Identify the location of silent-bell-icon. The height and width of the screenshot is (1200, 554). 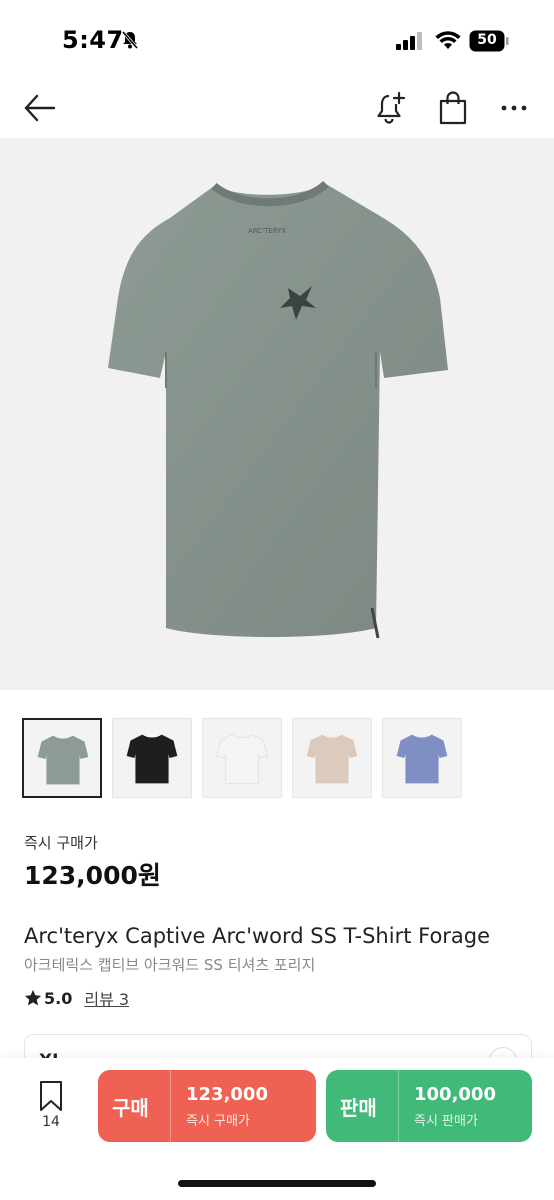
(130, 40).